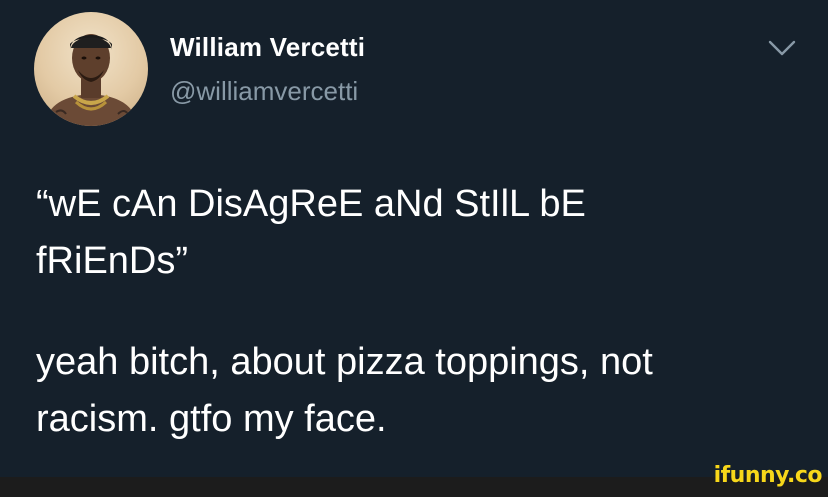 Image resolution: width=828 pixels, height=497 pixels. What do you see at coordinates (414, 487) in the screenshot?
I see `watermark-bar` at bounding box center [414, 487].